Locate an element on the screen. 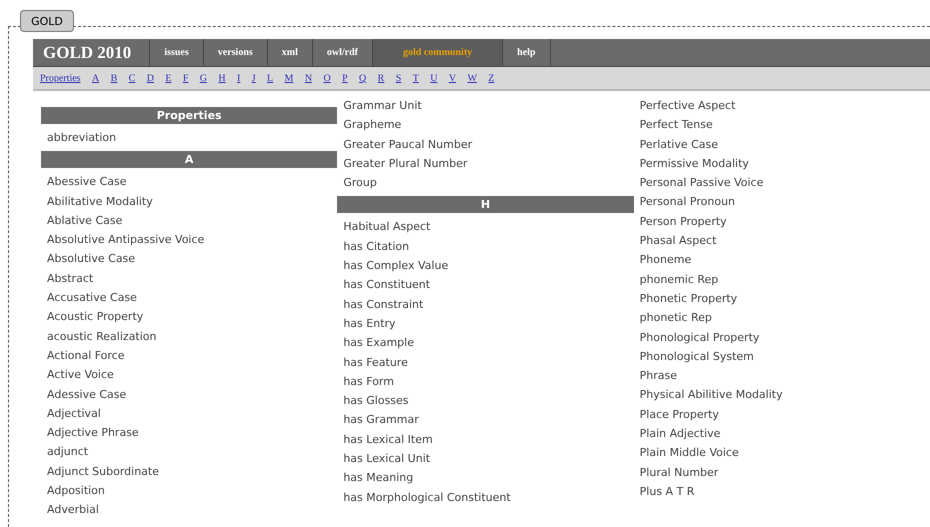 Image resolution: width=930 pixels, height=527 pixels. letter-link: M is located at coordinates (289, 78).